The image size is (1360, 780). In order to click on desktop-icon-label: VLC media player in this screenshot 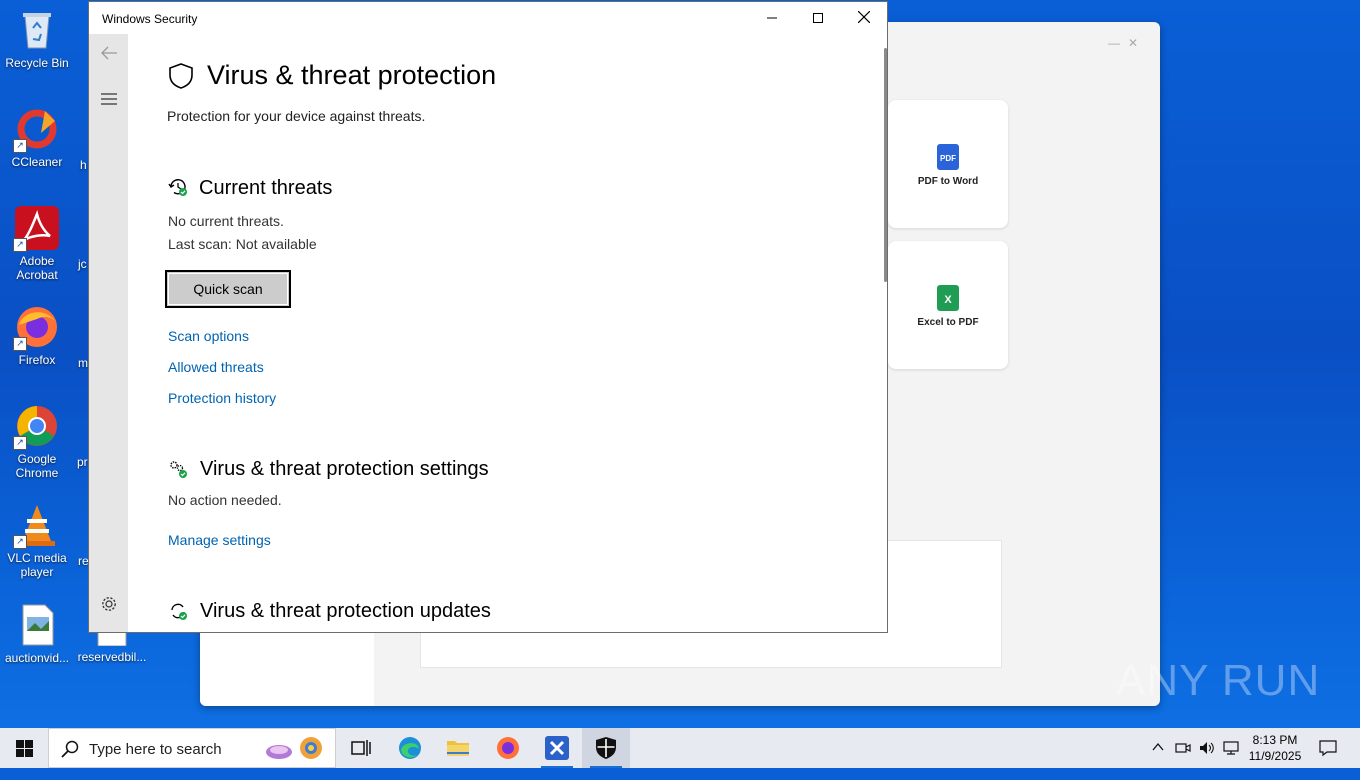, I will do `click(37, 565)`.